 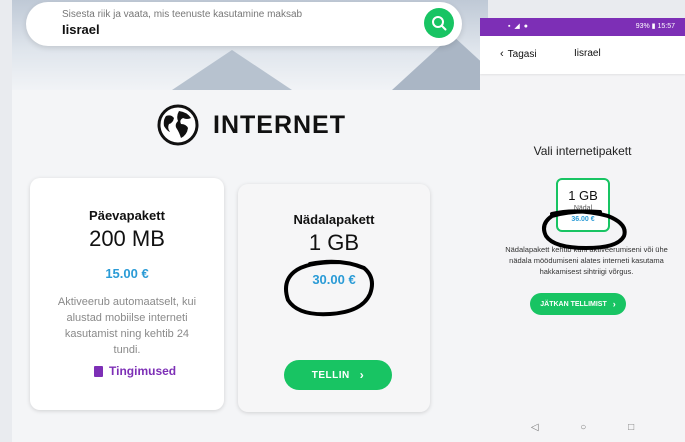 What do you see at coordinates (178, 125) in the screenshot?
I see `globe-icon` at bounding box center [178, 125].